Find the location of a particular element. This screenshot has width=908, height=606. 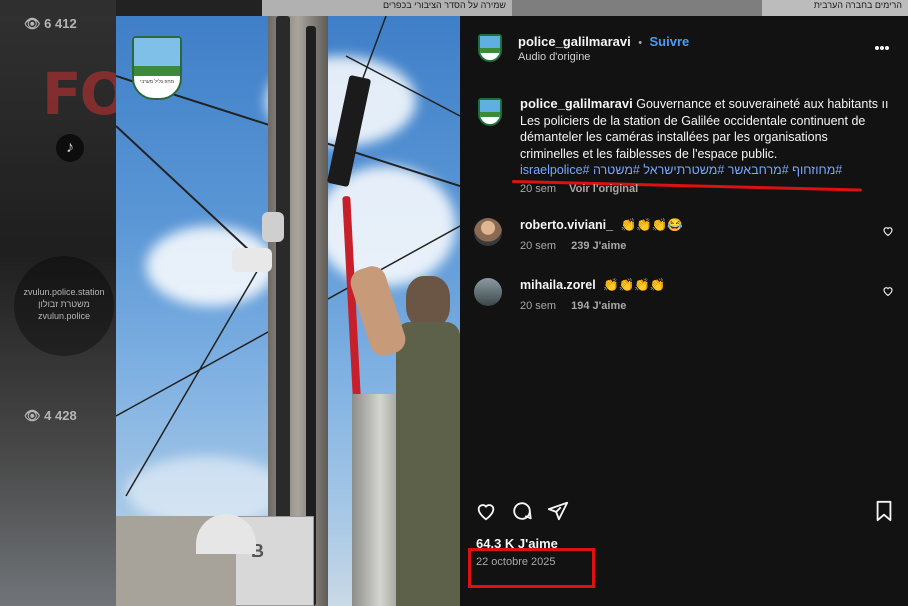

audio-link: Audio d'origine is located at coordinates (554, 57).